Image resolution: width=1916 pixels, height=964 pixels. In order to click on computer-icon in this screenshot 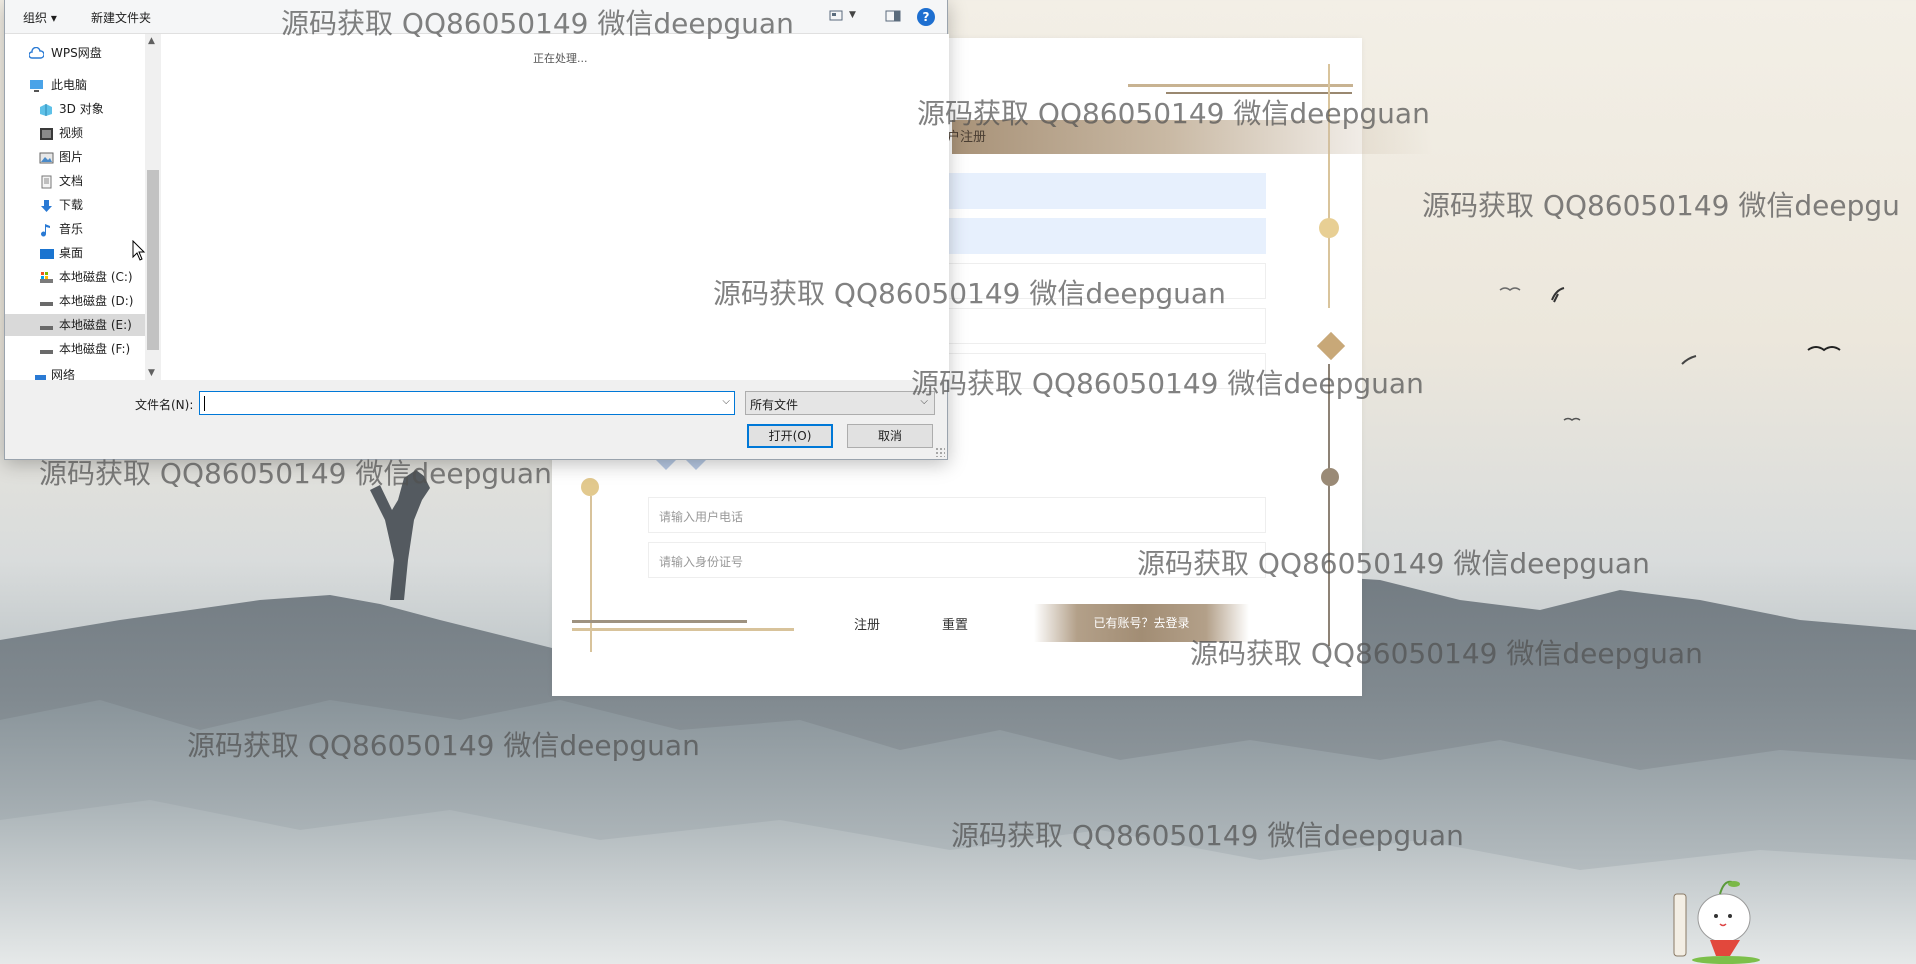, I will do `click(36, 85)`.